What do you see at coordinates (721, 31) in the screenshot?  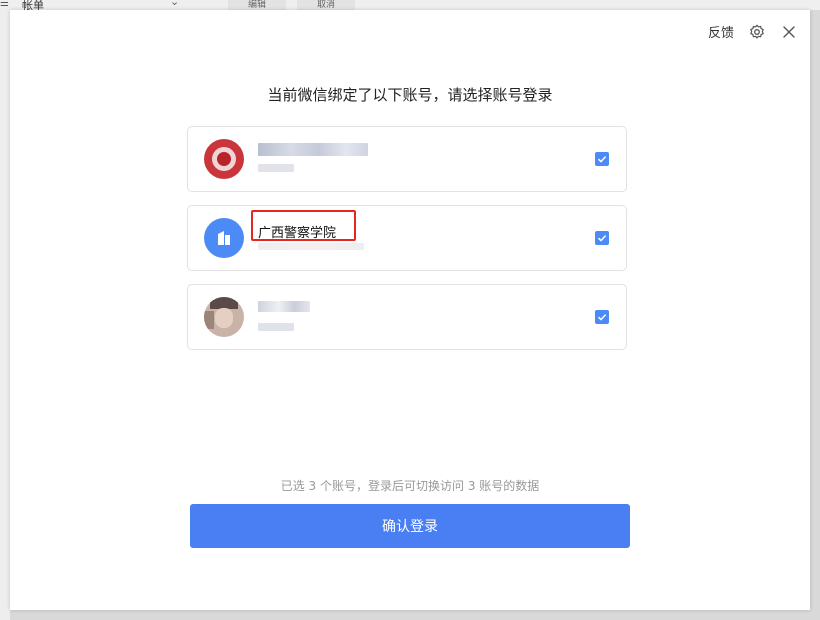 I see `feedback-link: 反馈` at bounding box center [721, 31].